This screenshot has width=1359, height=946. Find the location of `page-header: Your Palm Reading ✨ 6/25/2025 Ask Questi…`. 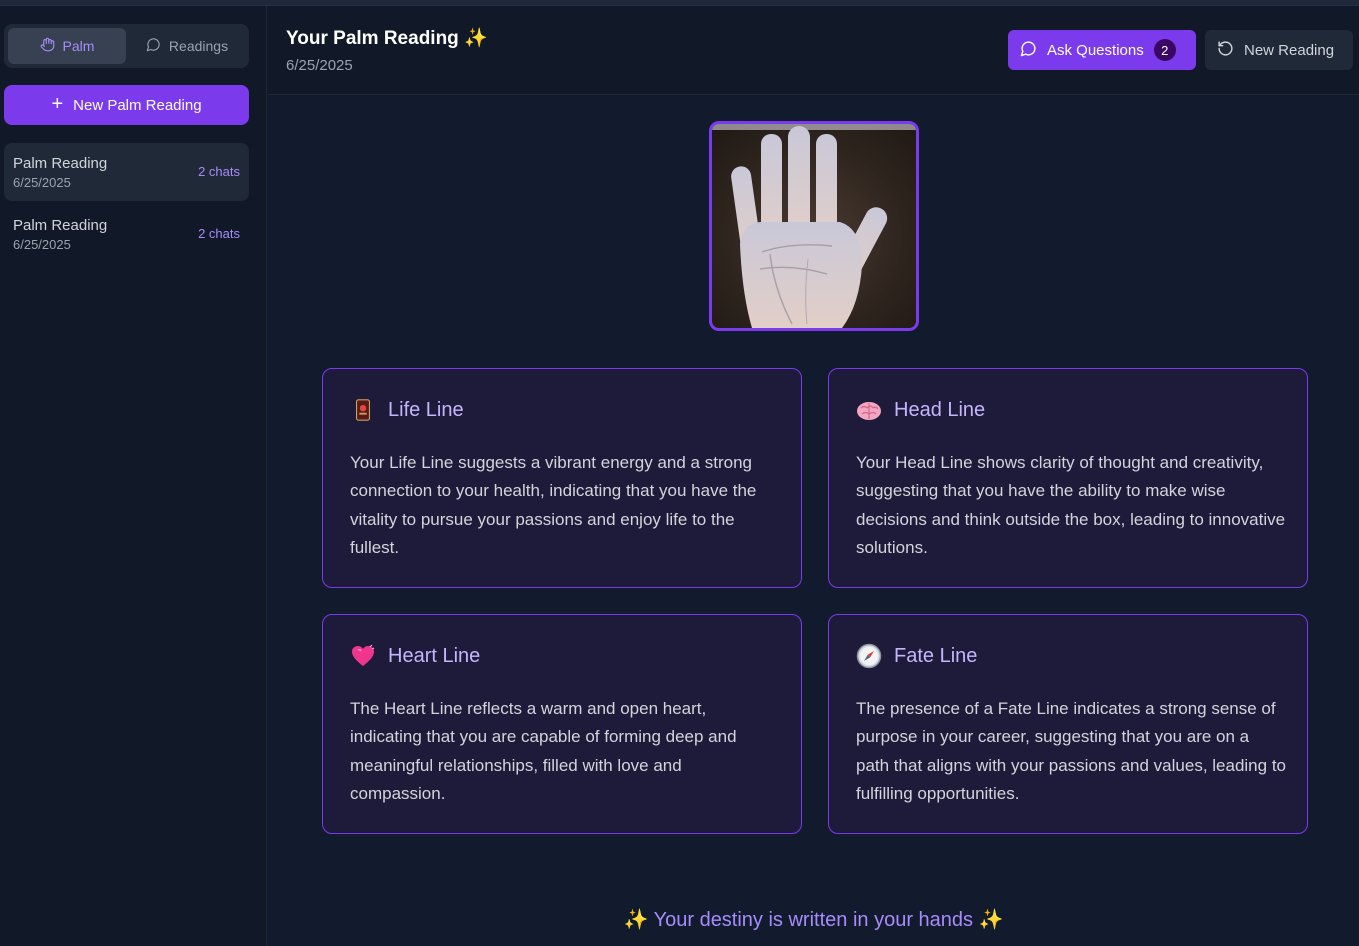

page-header: Your Palm Reading ✨ 6/25/2025 Ask Questi… is located at coordinates (813, 50).